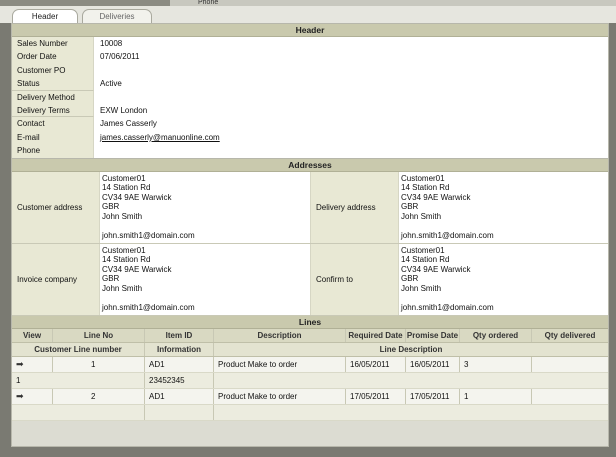 Image resolution: width=616 pixels, height=457 pixels. Describe the element at coordinates (53, 57) in the screenshot. I see `field-label: Order Date` at that location.